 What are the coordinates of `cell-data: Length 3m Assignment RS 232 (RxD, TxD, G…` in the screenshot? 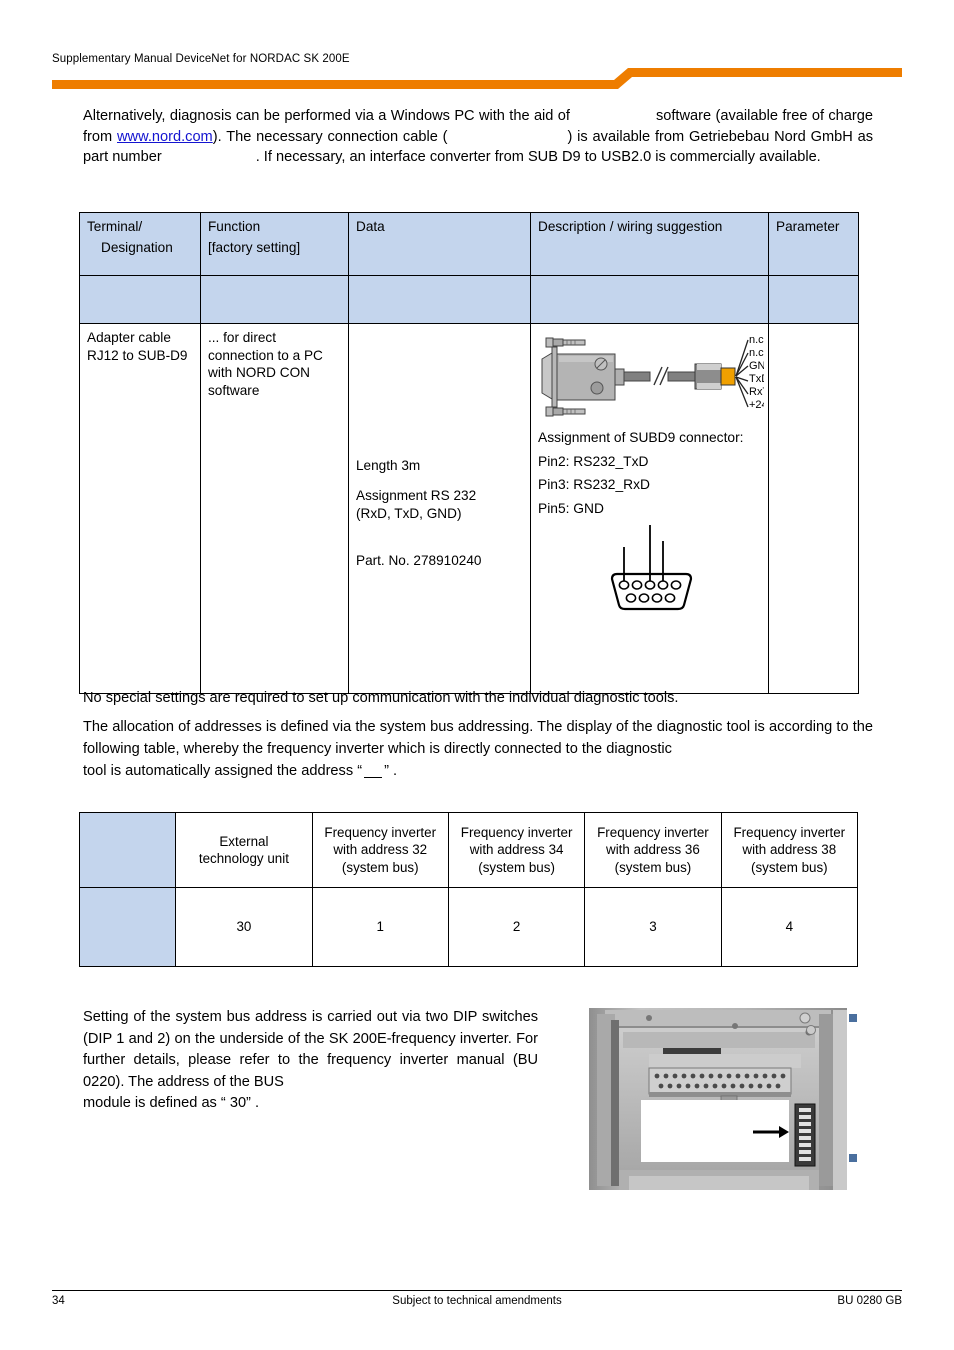 It's located at (439, 508).